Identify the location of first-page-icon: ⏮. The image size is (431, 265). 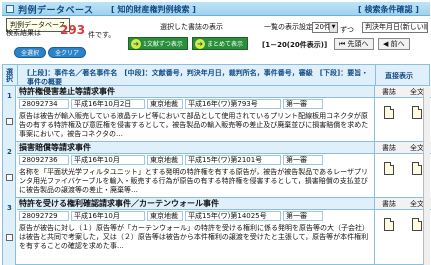
(343, 44).